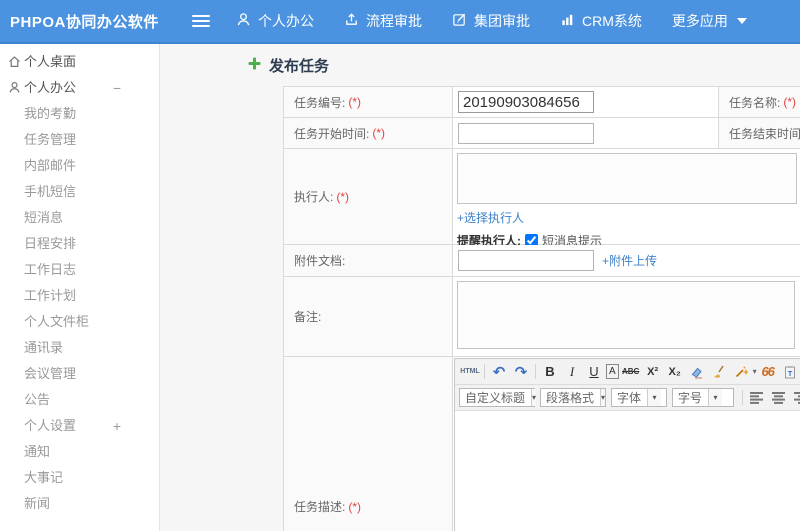  What do you see at coordinates (627, 471) in the screenshot?
I see `editor-content-area` at bounding box center [627, 471].